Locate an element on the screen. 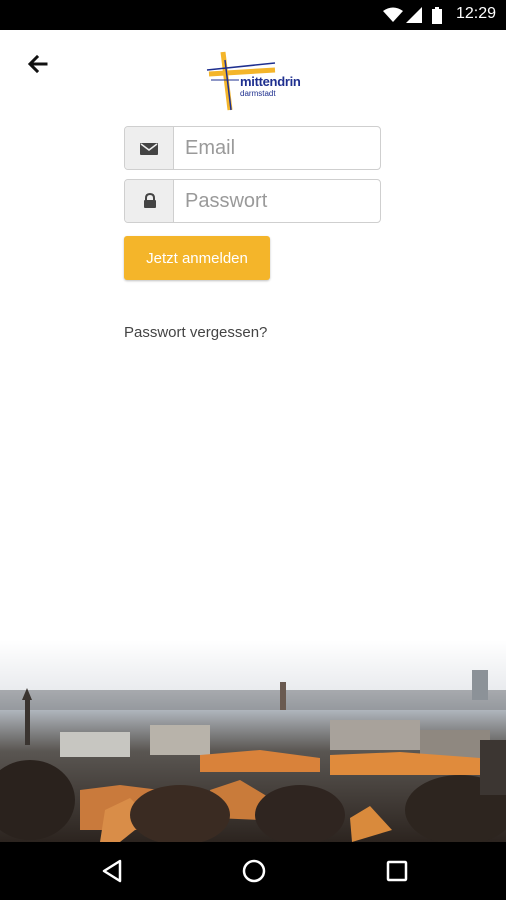 This screenshot has height=900, width=506. password-field is located at coordinates (252, 201).